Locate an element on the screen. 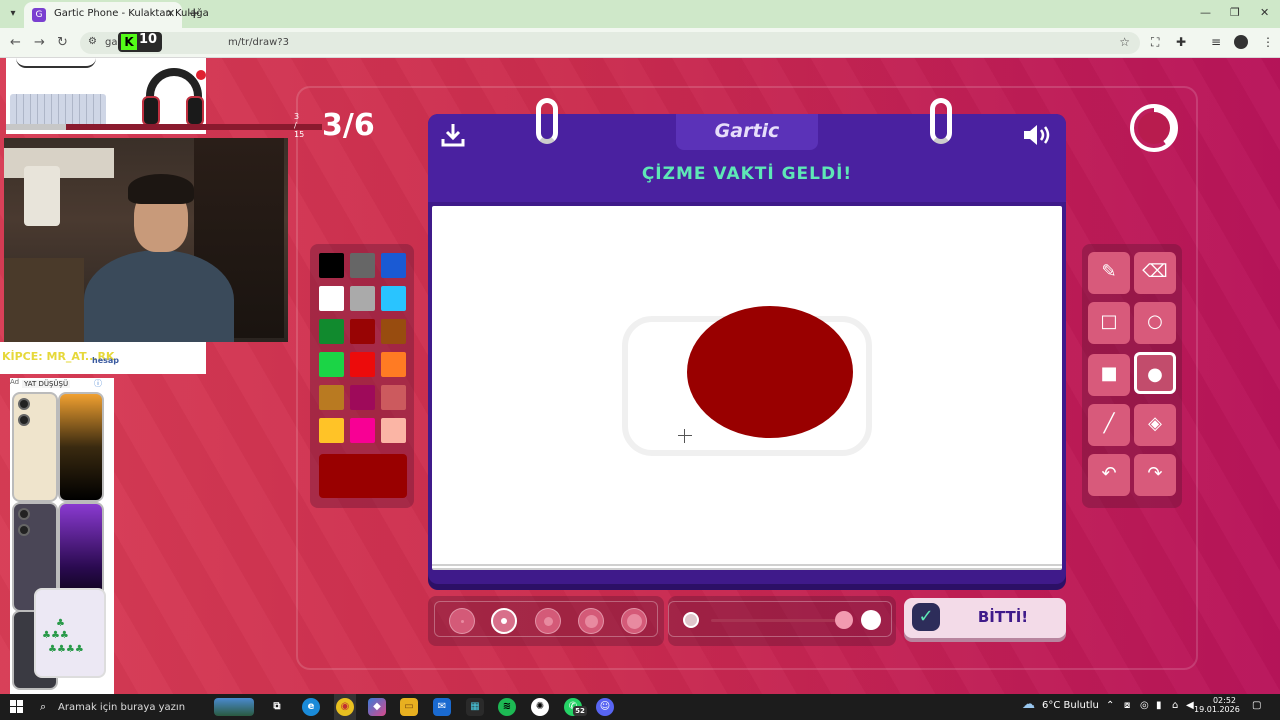 This screenshot has width=1280, height=720. edge-icon: e is located at coordinates (311, 707).